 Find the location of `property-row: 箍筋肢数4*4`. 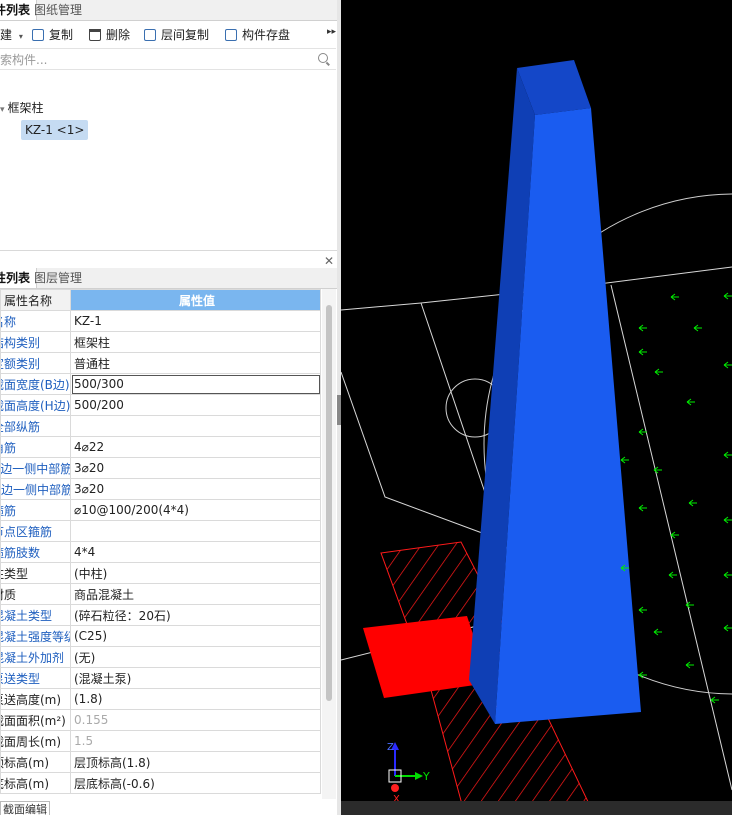

property-row: 箍筋肢数4*4 is located at coordinates (160, 552).